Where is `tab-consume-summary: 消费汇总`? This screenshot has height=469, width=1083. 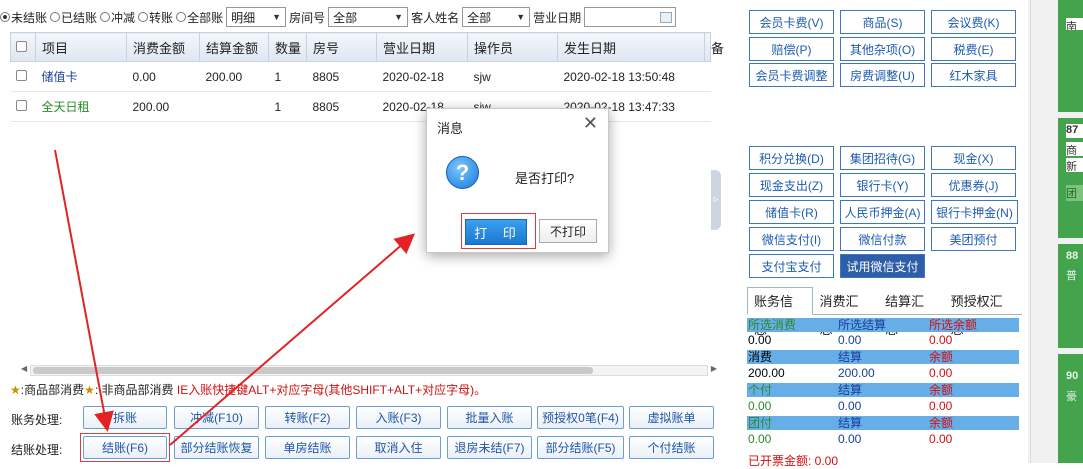
tab-consume-summary: 消费汇总 is located at coordinates (846, 312).